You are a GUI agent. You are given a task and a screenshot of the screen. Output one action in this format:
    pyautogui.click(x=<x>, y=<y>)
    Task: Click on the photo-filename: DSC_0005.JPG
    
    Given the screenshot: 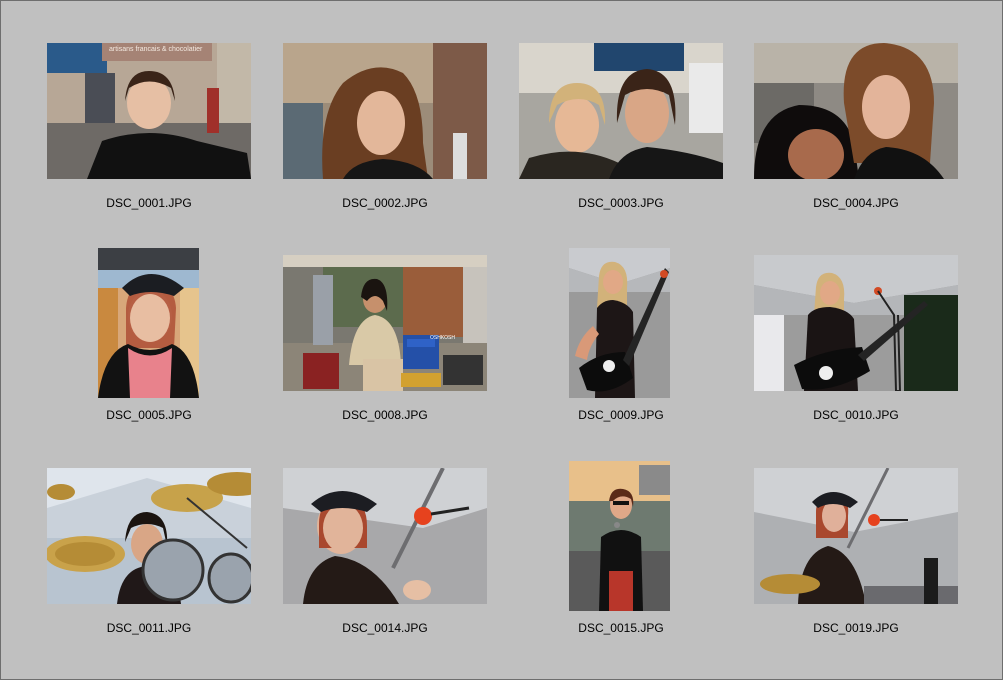 What is the action you would take?
    pyautogui.click(x=149, y=415)
    